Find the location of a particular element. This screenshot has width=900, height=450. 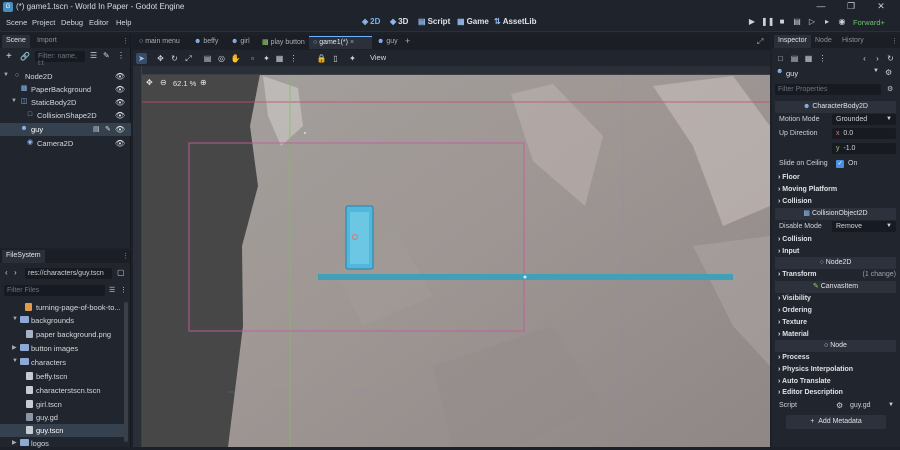

extra-menu-icon: ⋮ is located at coordinates (121, 55).